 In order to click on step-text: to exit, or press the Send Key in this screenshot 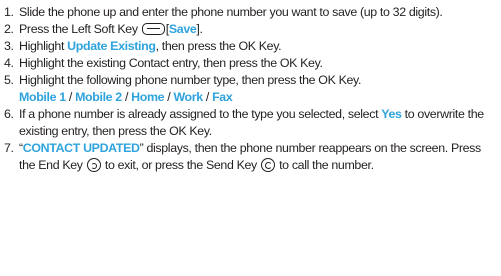, I will do `click(180, 165)`.